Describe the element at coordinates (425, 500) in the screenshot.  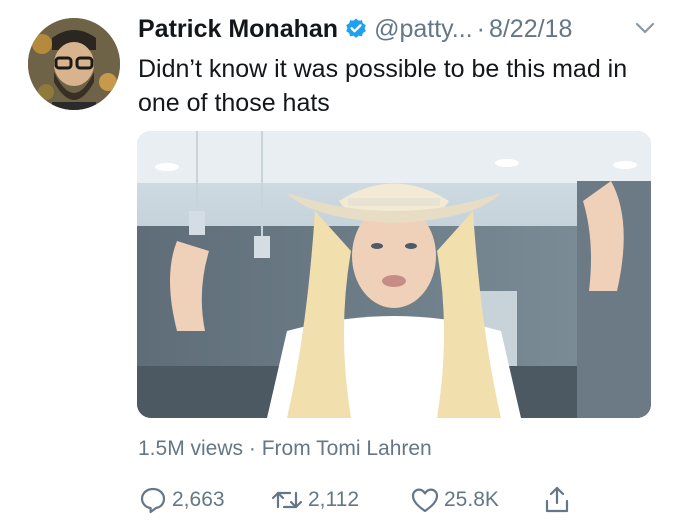
I see `like-icon` at that location.